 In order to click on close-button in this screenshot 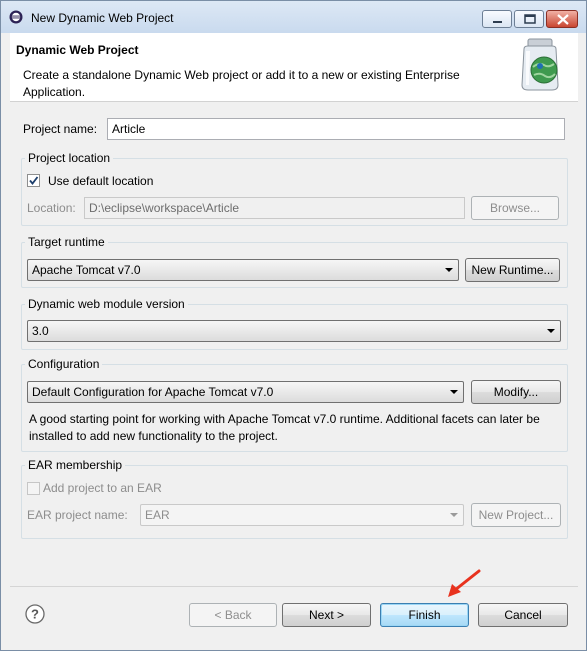, I will do `click(562, 19)`.